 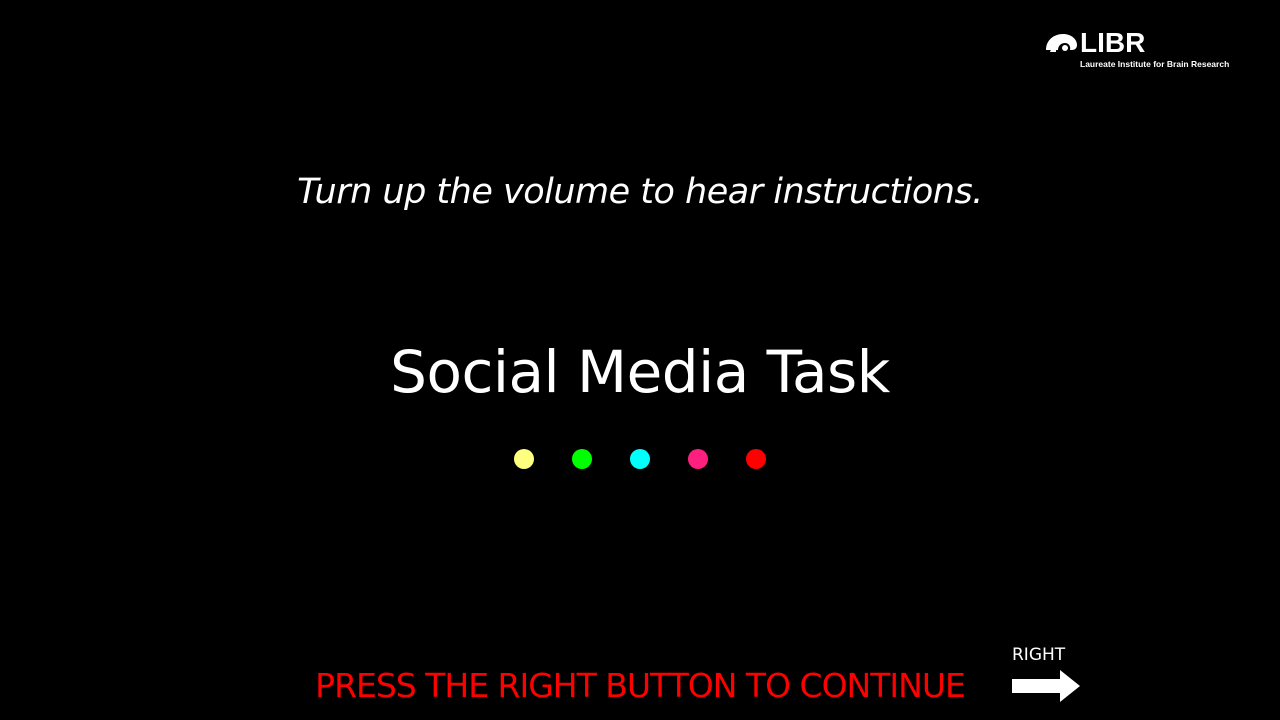 I want to click on logo-wordmark: LIBR, so click(x=1113, y=42).